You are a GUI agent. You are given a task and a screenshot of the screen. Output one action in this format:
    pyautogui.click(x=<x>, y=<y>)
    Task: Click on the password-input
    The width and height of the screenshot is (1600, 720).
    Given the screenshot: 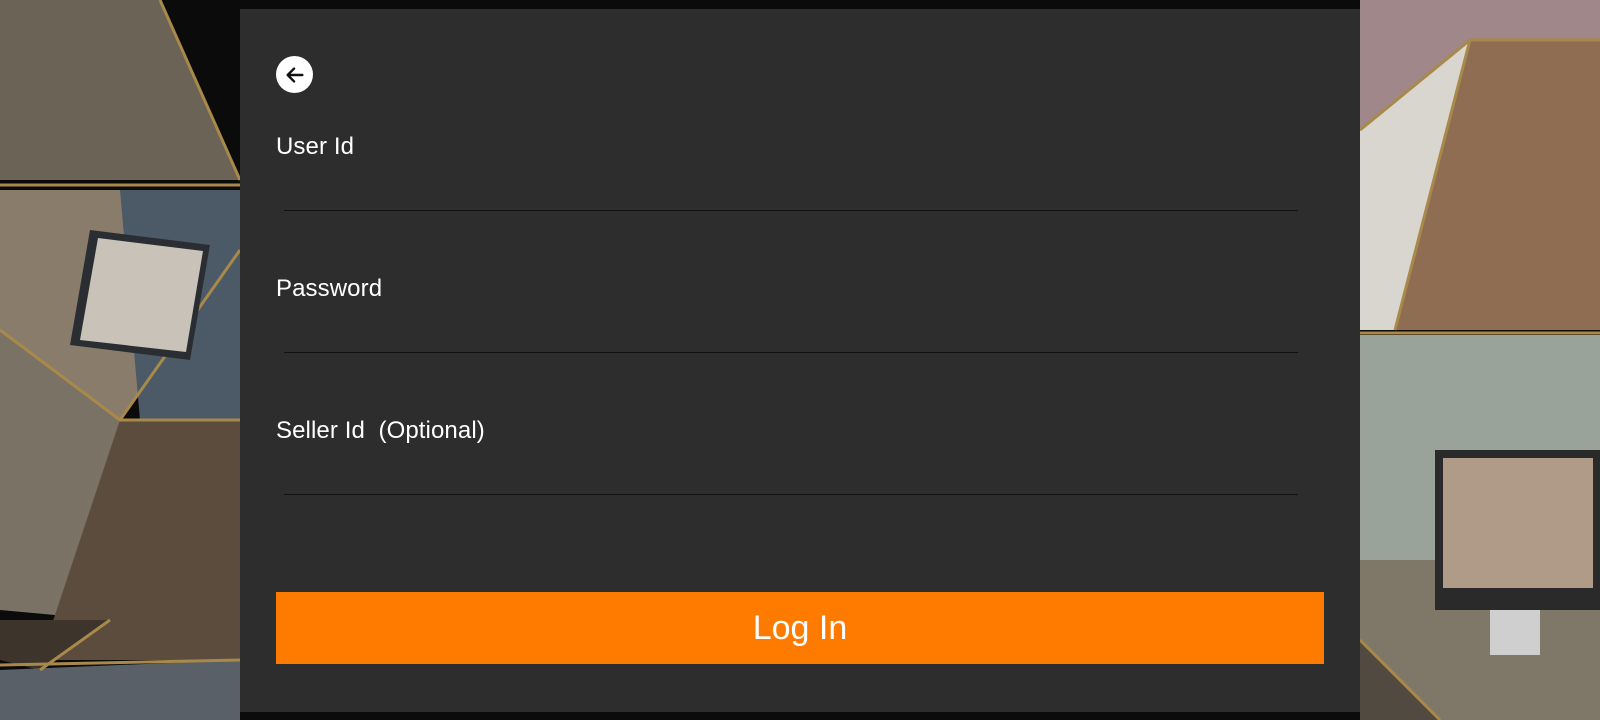 What is the action you would take?
    pyautogui.click(x=791, y=335)
    